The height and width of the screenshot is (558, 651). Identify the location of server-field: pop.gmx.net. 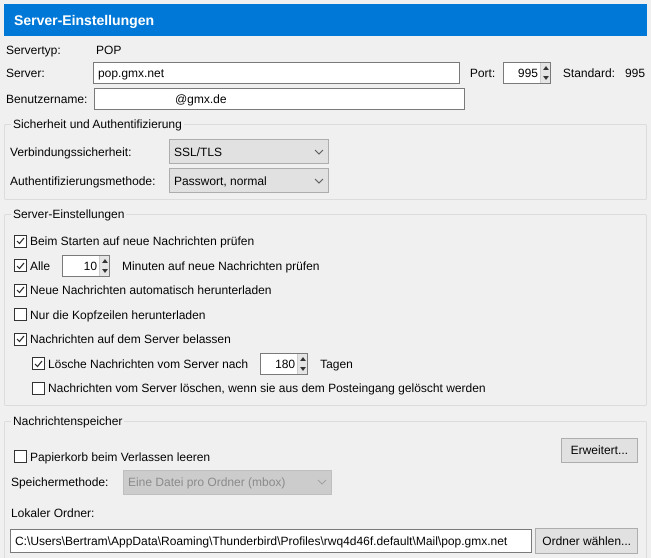
(276, 73).